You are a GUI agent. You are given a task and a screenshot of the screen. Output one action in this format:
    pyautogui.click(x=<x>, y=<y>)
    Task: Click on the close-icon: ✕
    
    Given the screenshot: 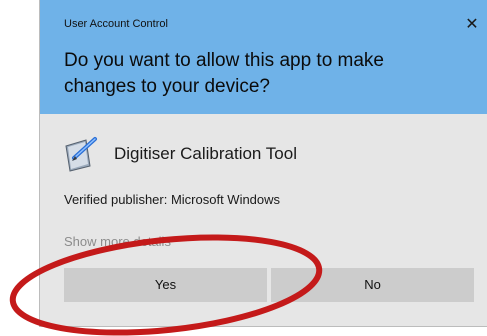 What is the action you would take?
    pyautogui.click(x=472, y=24)
    